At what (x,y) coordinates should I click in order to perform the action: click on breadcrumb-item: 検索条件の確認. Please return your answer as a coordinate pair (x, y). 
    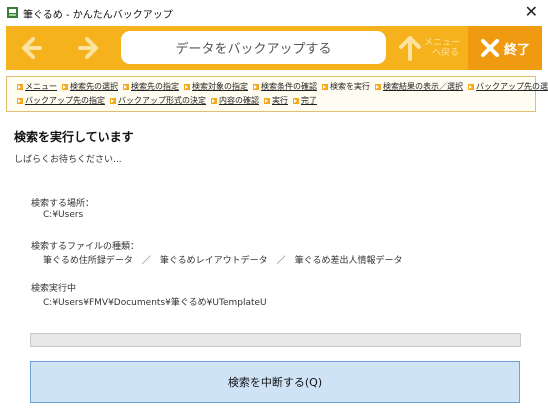
    Looking at the image, I should click on (285, 87).